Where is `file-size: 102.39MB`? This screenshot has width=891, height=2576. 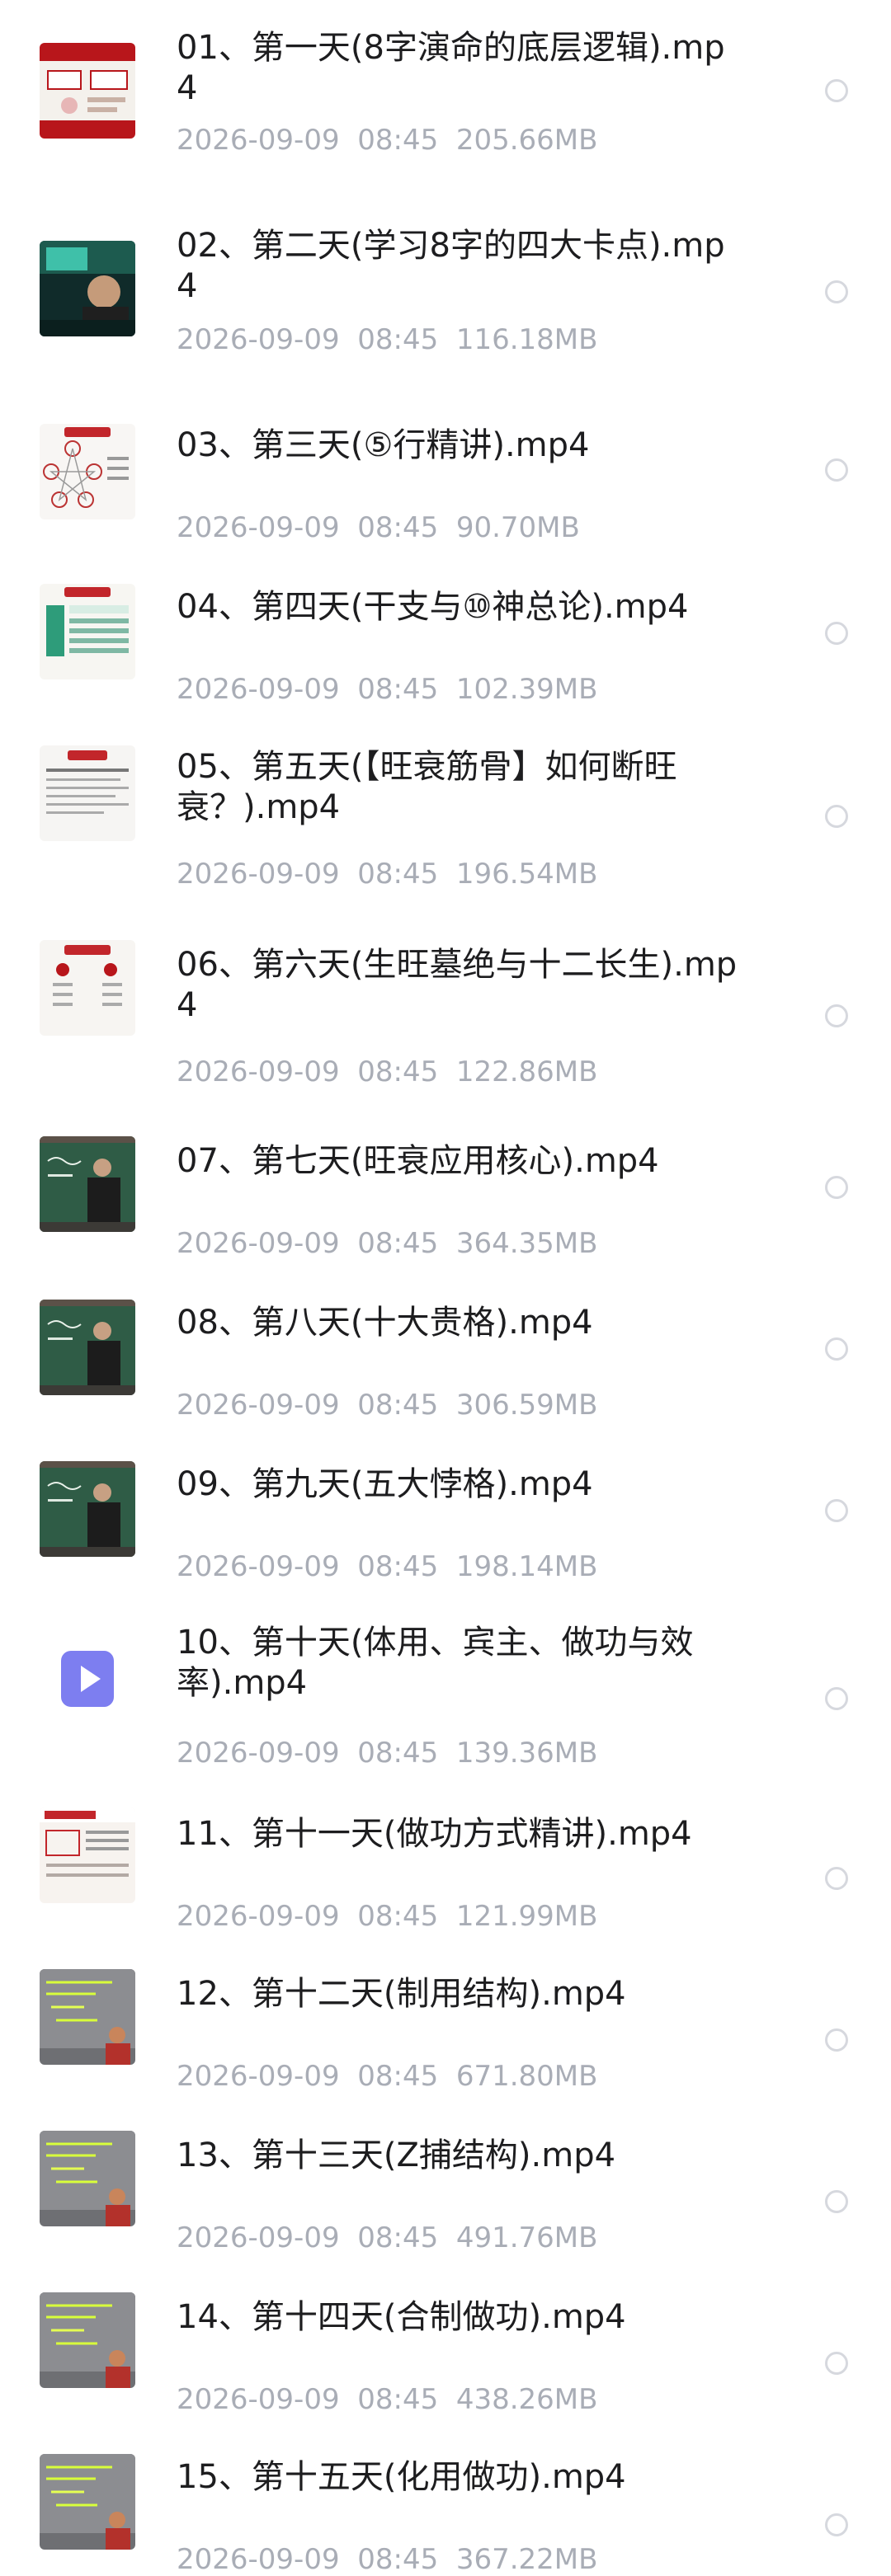
file-size: 102.39MB is located at coordinates (526, 689).